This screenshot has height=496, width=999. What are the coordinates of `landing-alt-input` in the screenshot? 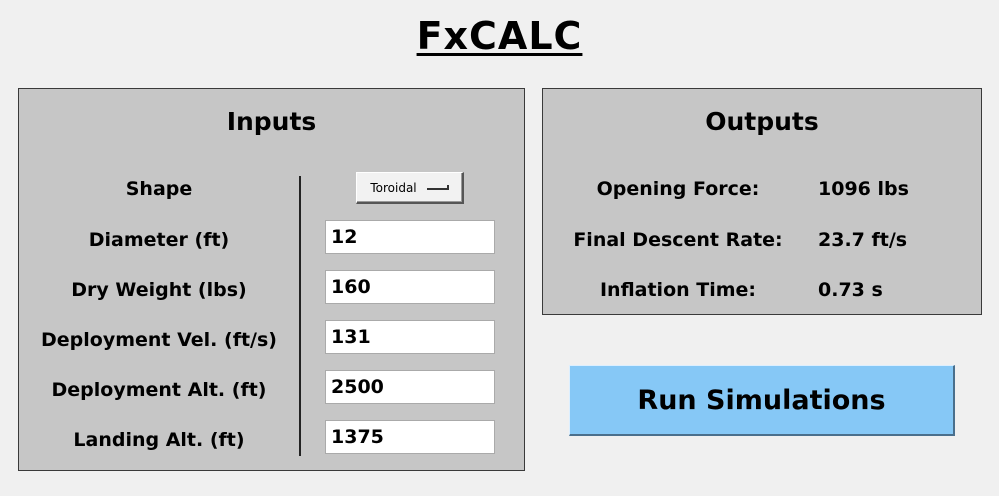 It's located at (410, 437).